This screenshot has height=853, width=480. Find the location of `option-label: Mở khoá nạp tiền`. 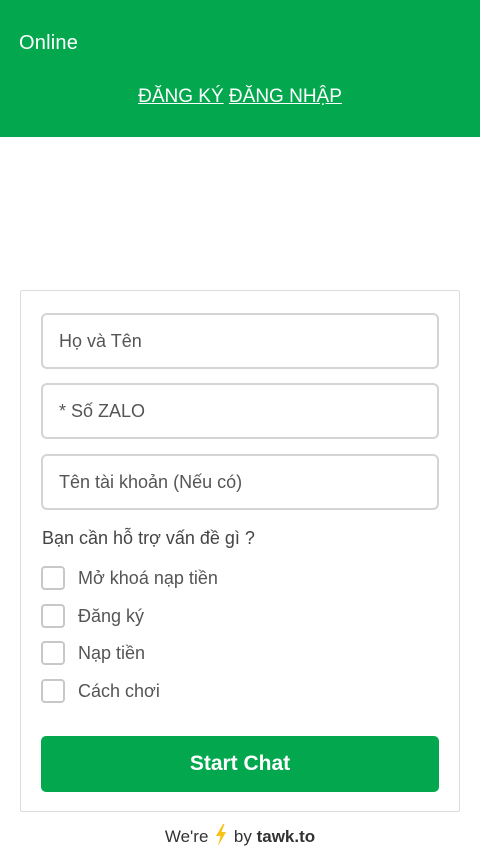

option-label: Mở khoá nạp tiền is located at coordinates (148, 577).